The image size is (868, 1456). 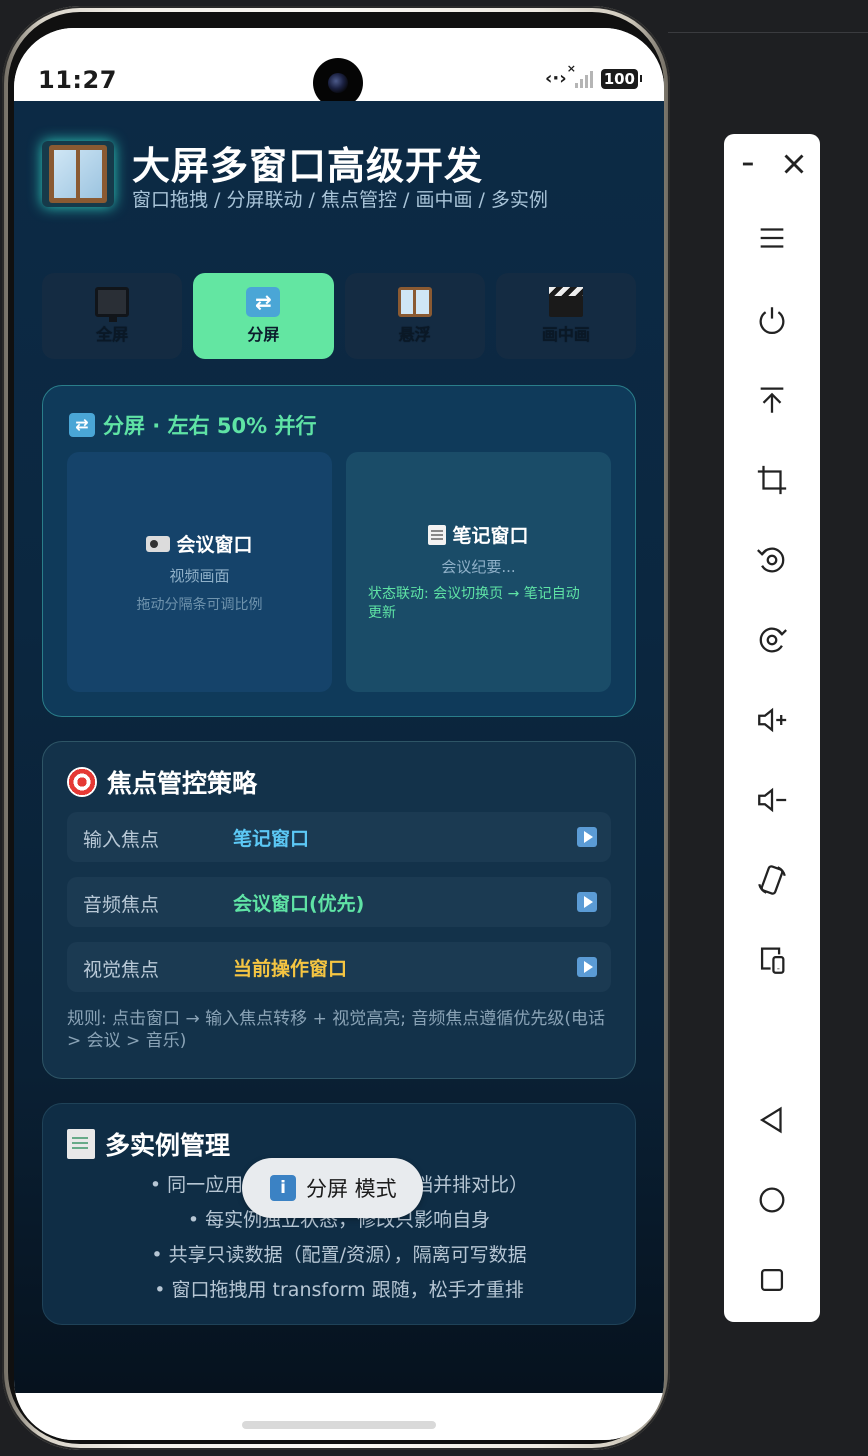 I want to click on recents-icon, so click(x=772, y=1280).